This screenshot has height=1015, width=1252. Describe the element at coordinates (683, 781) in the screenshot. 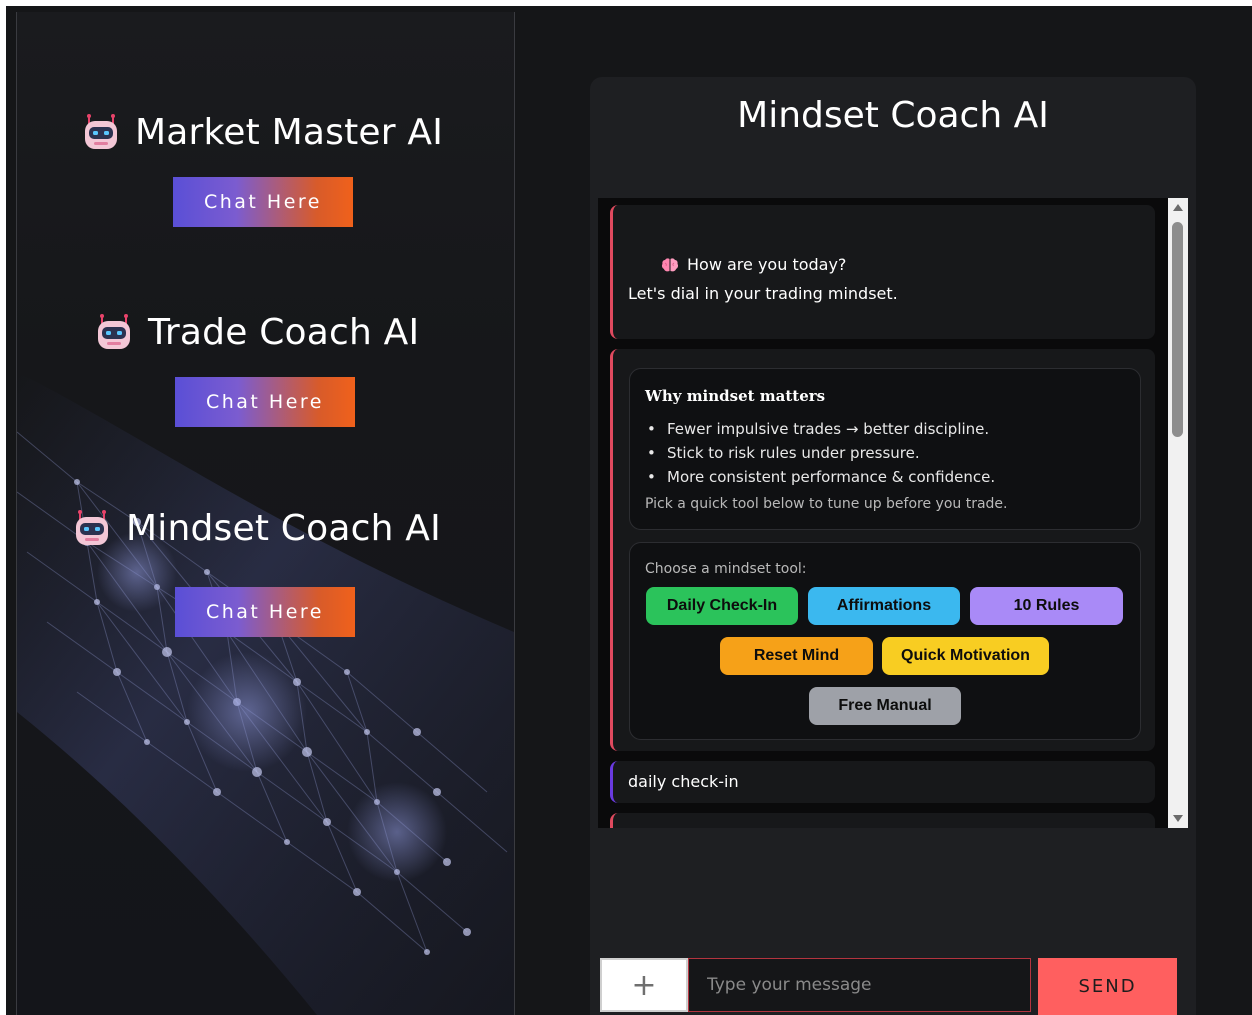

I see `user-message-text: daily check-in` at that location.